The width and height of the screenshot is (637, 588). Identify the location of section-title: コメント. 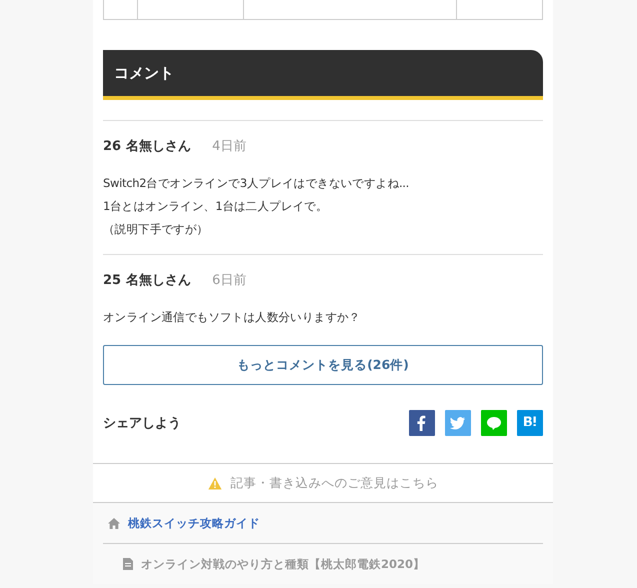
(144, 73).